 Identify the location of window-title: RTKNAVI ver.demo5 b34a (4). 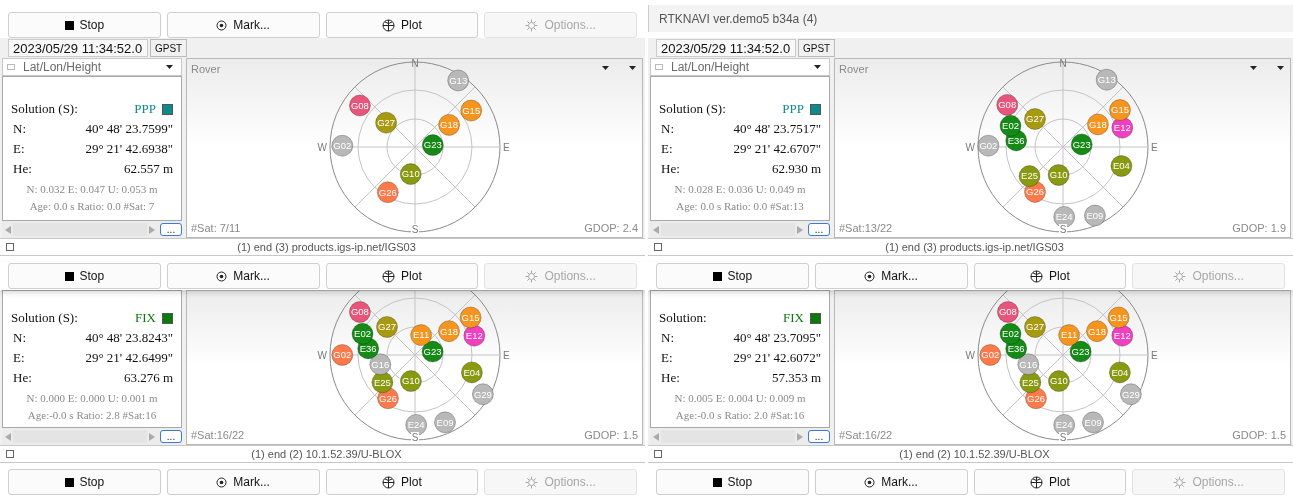
(738, 19).